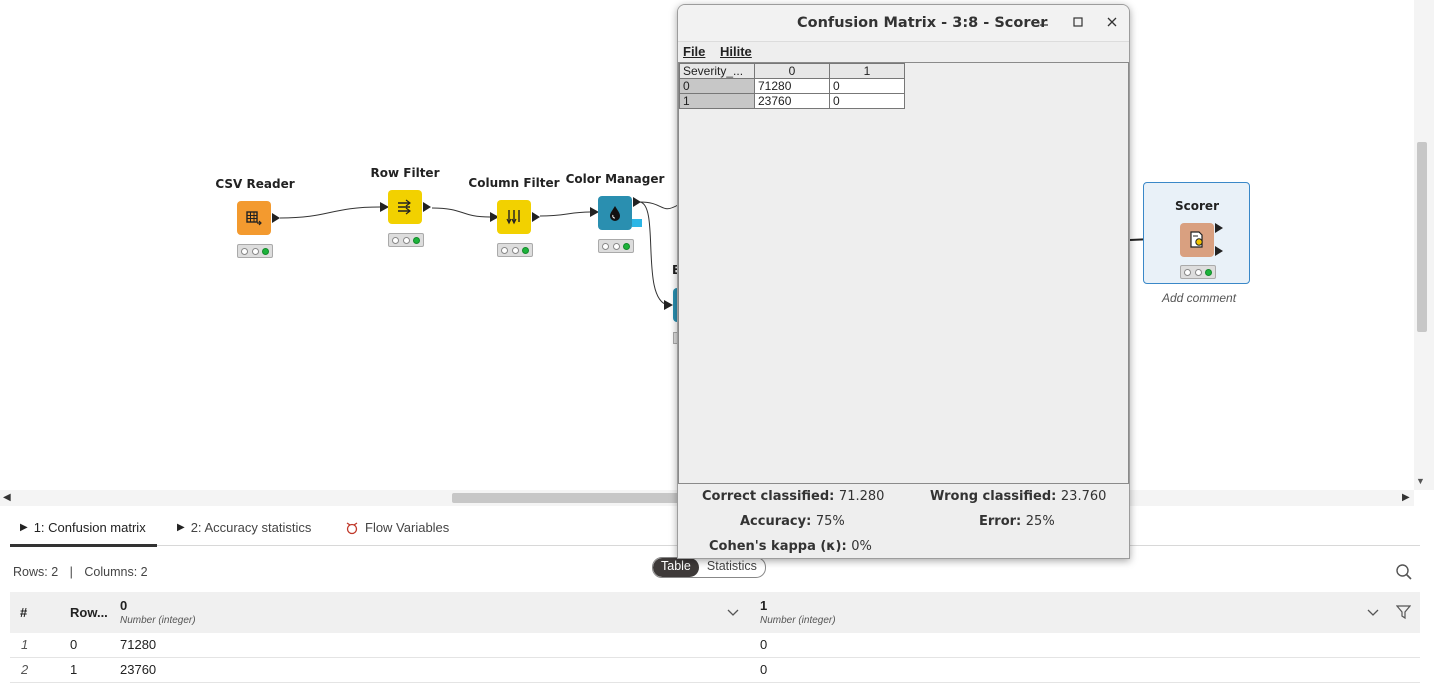 Image resolution: width=1434 pixels, height=686 pixels. I want to click on csv-reader-status, so click(255, 251).